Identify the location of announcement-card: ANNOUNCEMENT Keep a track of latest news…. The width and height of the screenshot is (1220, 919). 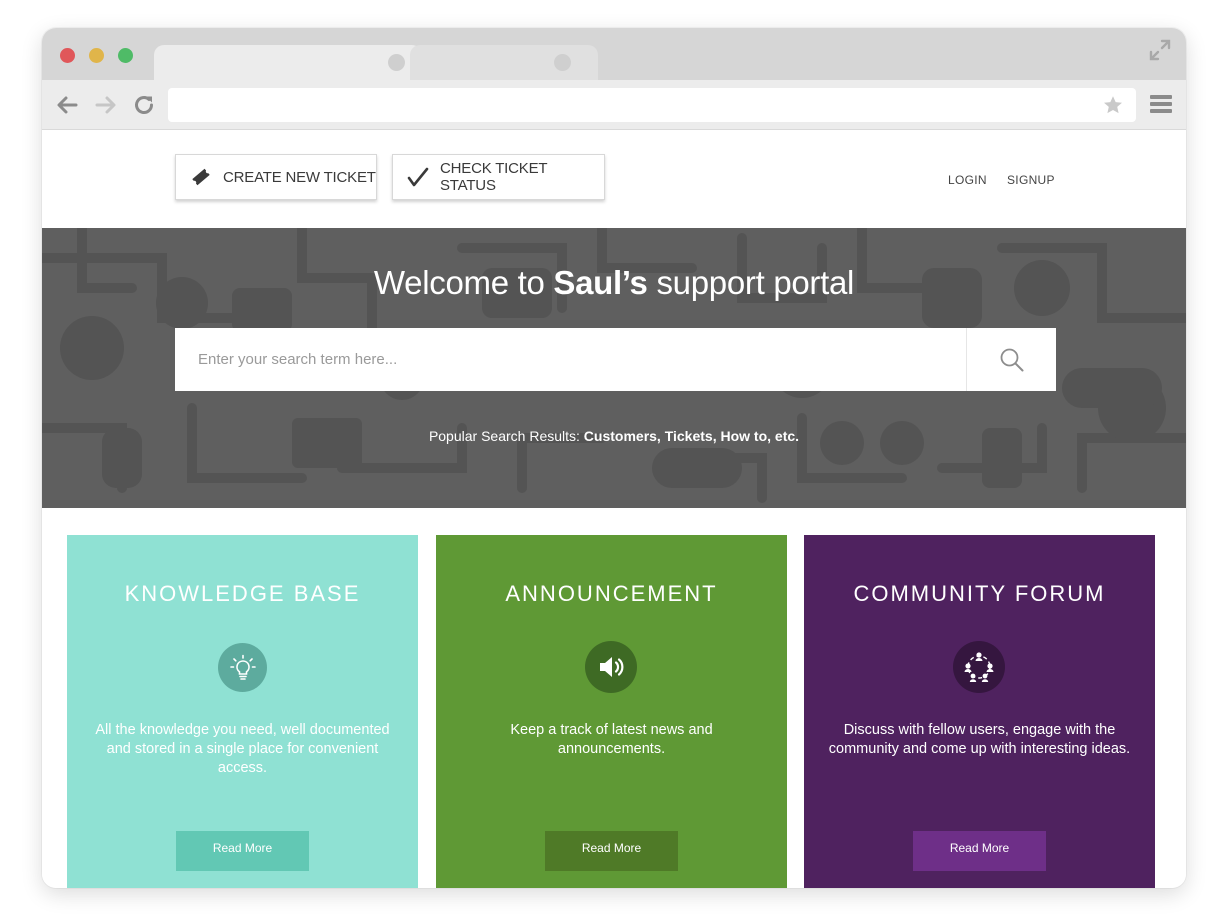
(611, 711).